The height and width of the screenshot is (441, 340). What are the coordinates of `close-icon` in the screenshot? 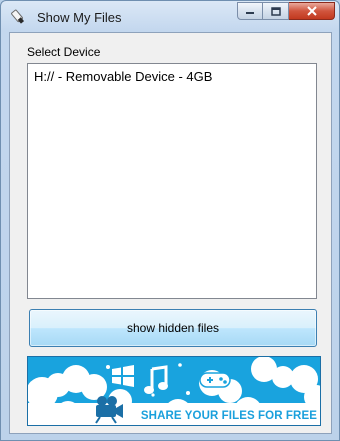 It's located at (311, 11).